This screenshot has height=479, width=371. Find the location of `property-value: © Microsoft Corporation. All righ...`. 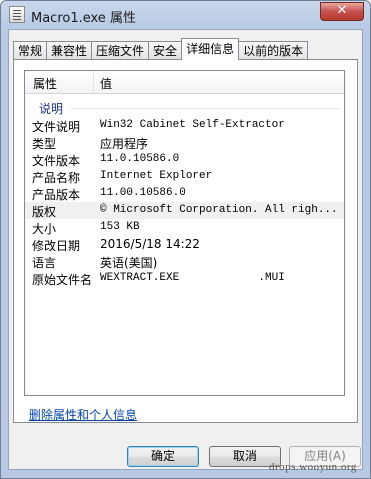

property-value: © Microsoft Corporation. All righ... is located at coordinates (219, 210).